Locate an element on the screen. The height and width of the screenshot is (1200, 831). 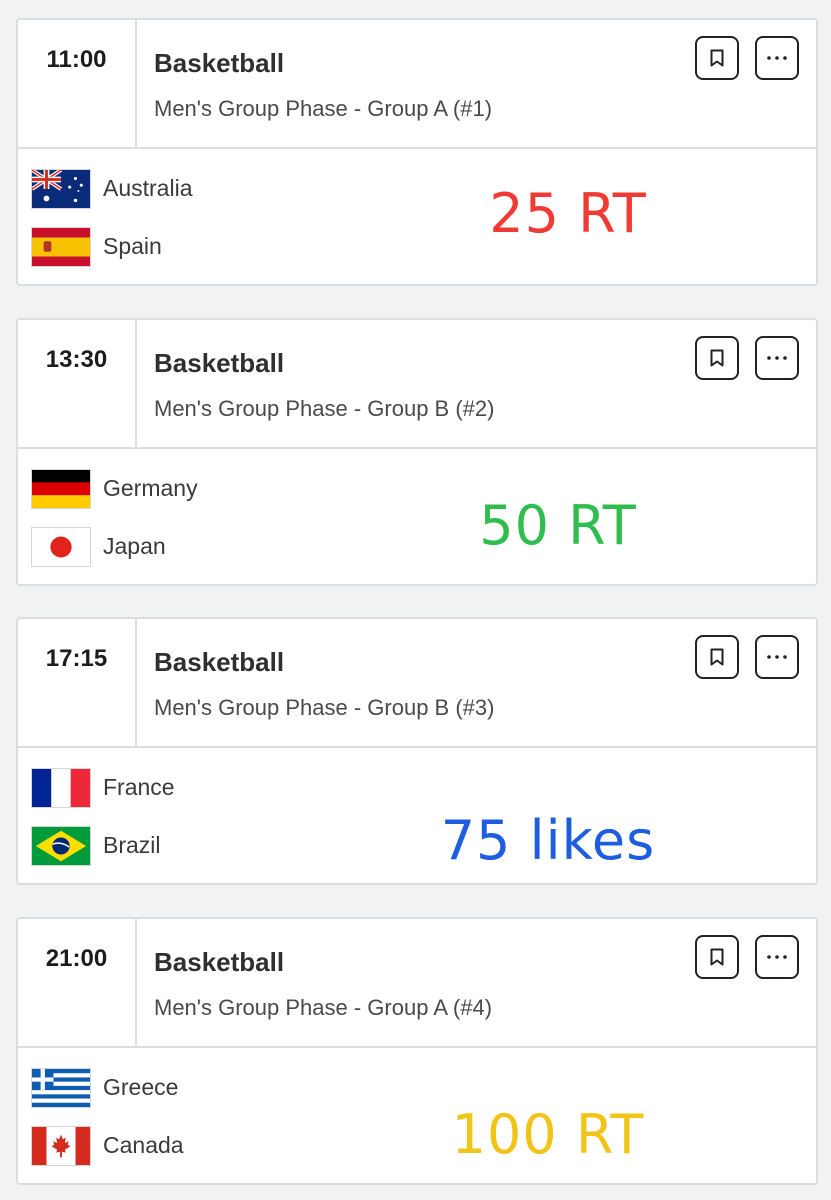
japan-flag-icon is located at coordinates (61, 547).